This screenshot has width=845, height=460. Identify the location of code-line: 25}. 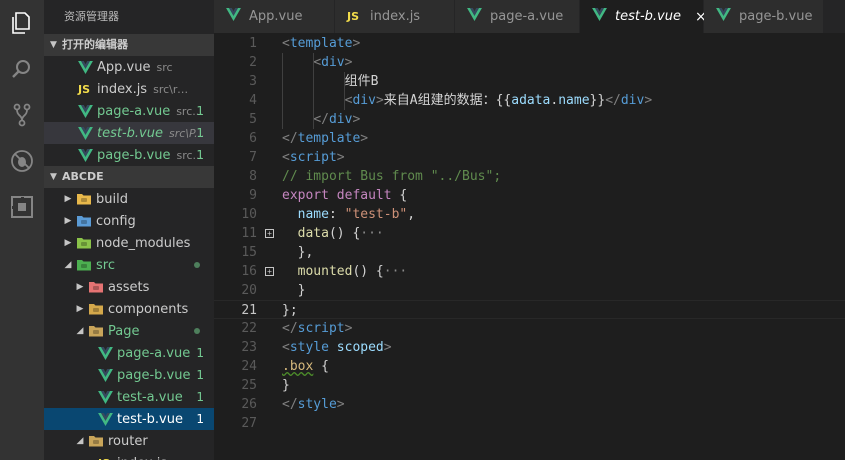
(529, 385).